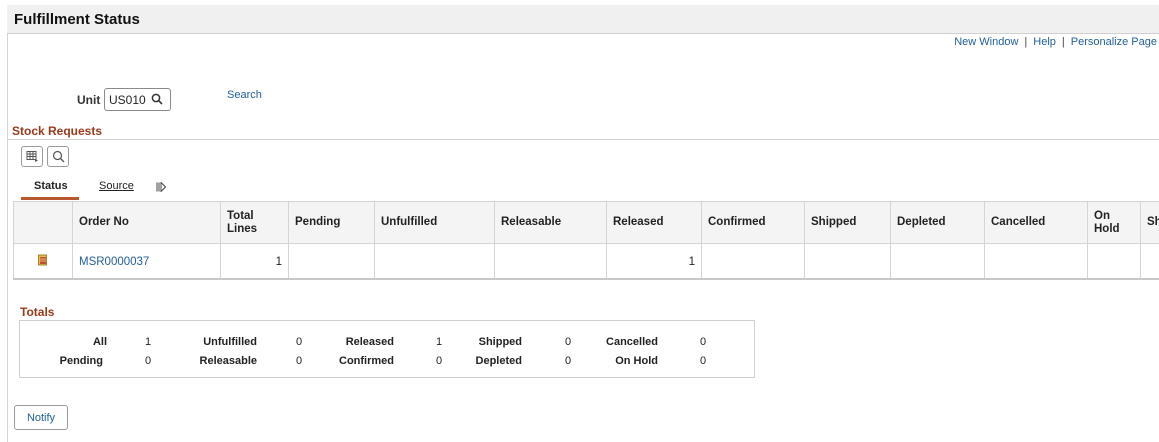  Describe the element at coordinates (228, 361) in the screenshot. I see `totals-label: Releasable` at that location.